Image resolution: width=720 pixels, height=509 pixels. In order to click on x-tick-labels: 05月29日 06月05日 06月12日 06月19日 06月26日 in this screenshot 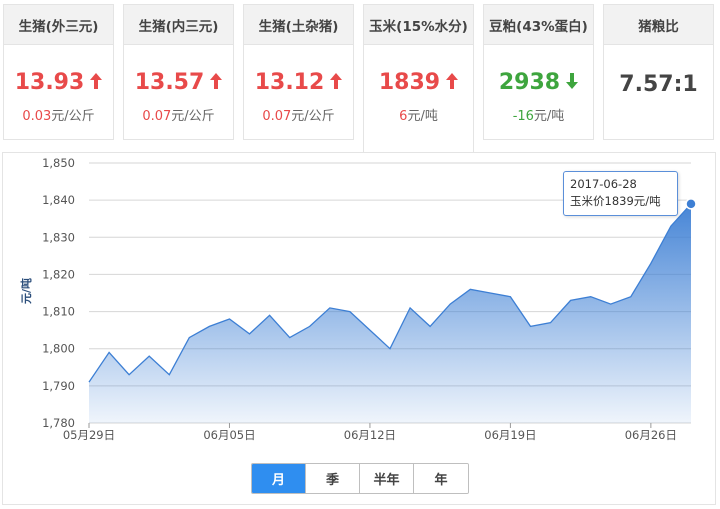, I will do `click(370, 432)`.